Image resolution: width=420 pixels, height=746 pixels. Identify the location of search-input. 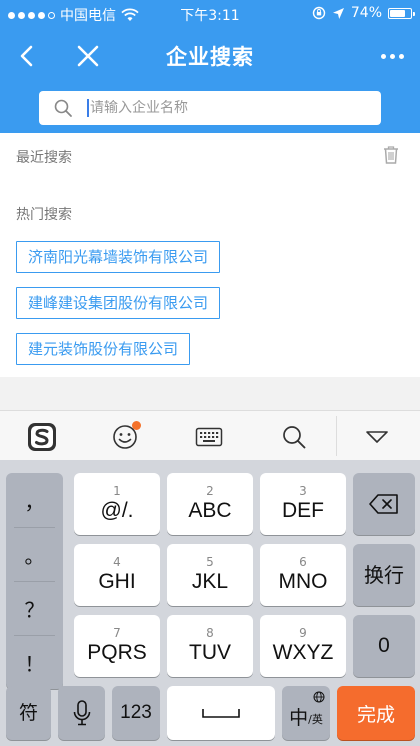
(210, 108).